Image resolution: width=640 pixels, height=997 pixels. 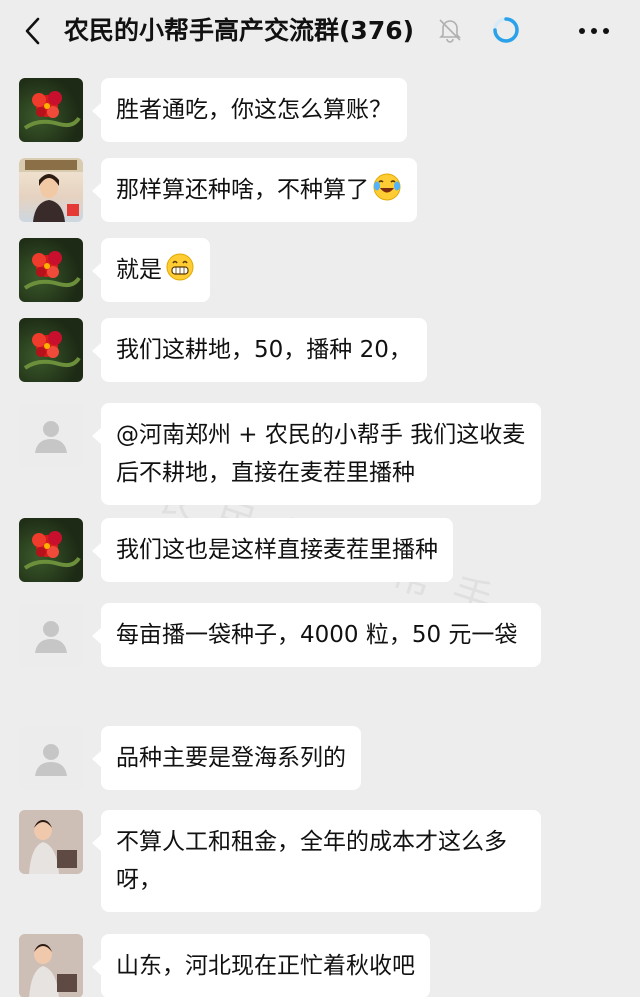 What do you see at coordinates (277, 550) in the screenshot?
I see `message-text: 我们这也是这样直接麦茬里播种` at bounding box center [277, 550].